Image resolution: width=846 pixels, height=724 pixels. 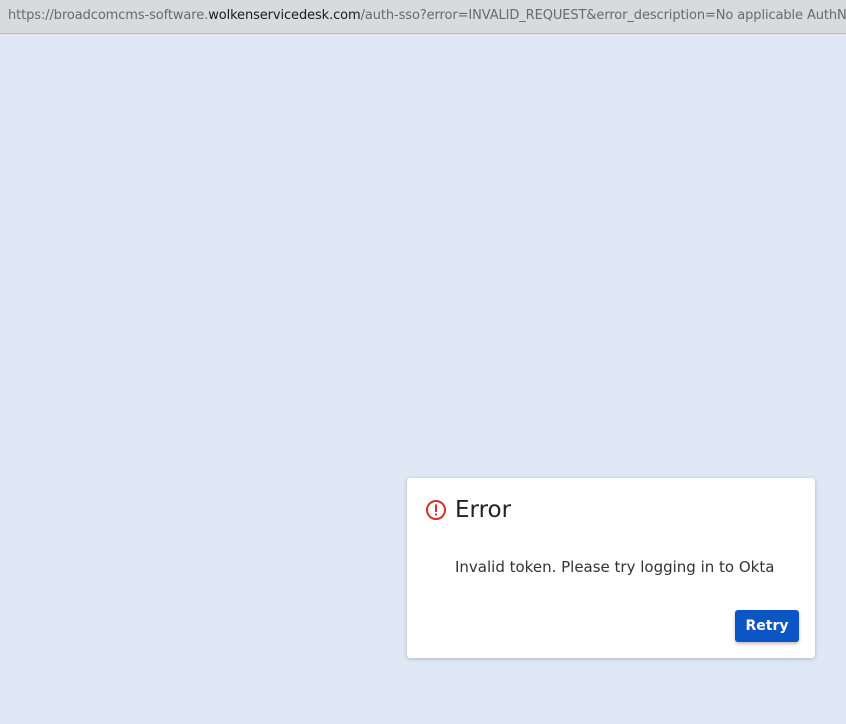 I want to click on url-prefix: https://broadcomcms-software., so click(x=108, y=15).